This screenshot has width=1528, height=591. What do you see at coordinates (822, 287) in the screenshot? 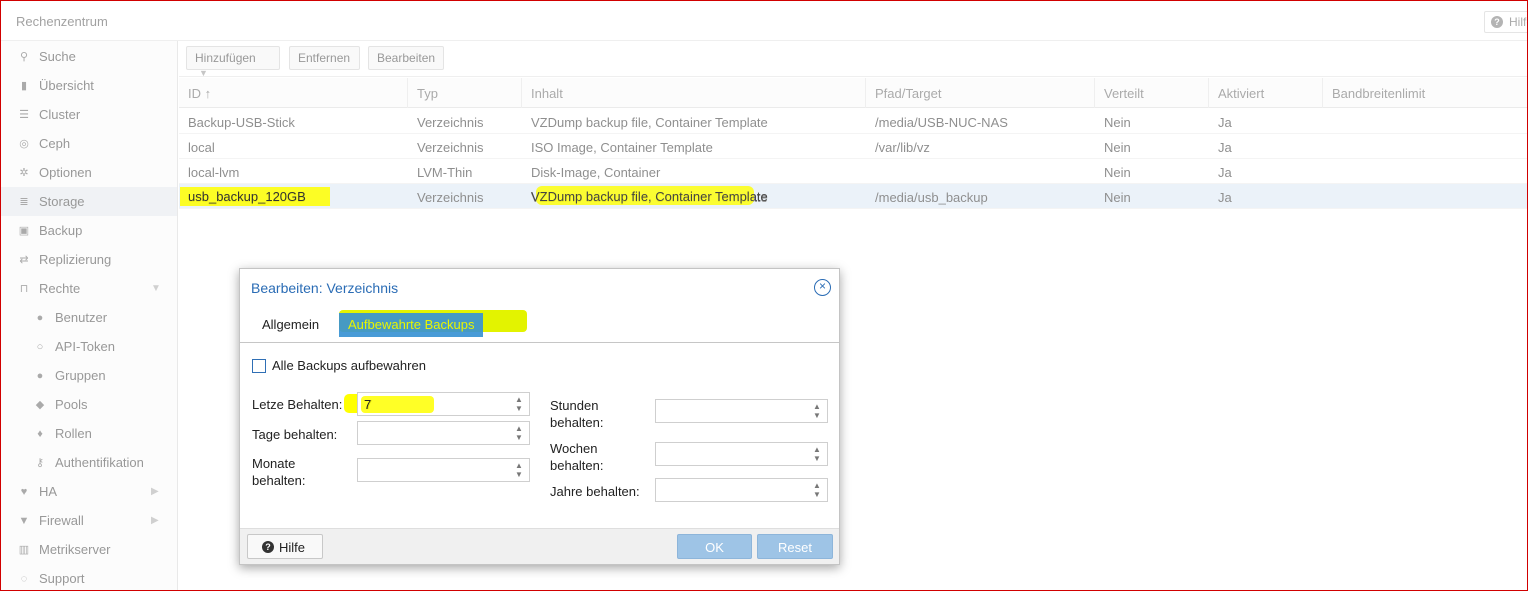
I see `close-icon: ×` at bounding box center [822, 287].